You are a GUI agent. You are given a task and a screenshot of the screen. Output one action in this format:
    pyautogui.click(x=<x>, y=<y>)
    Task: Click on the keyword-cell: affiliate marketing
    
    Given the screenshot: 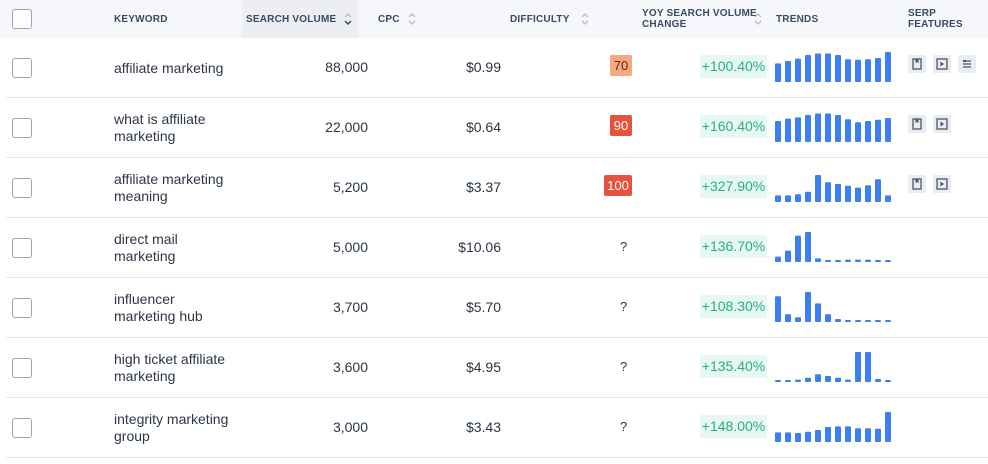 What is the action you would take?
    pyautogui.click(x=184, y=68)
    